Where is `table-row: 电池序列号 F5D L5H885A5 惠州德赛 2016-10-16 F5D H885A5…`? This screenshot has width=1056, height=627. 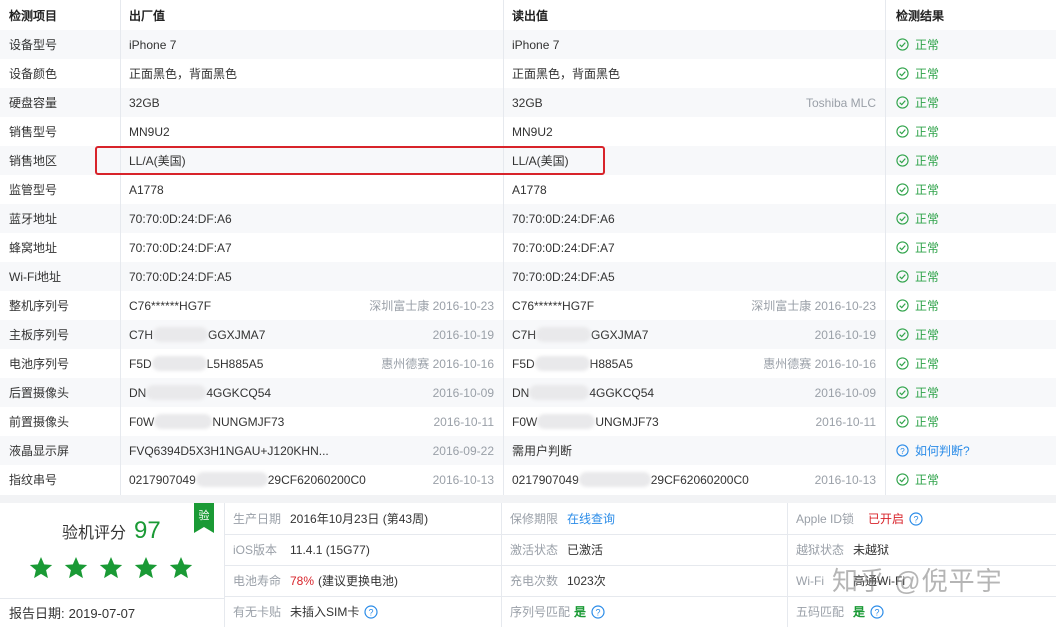 table-row: 电池序列号 F5D L5H885A5 惠州德赛 2016-10-16 F5D H885A5… is located at coordinates (528, 363).